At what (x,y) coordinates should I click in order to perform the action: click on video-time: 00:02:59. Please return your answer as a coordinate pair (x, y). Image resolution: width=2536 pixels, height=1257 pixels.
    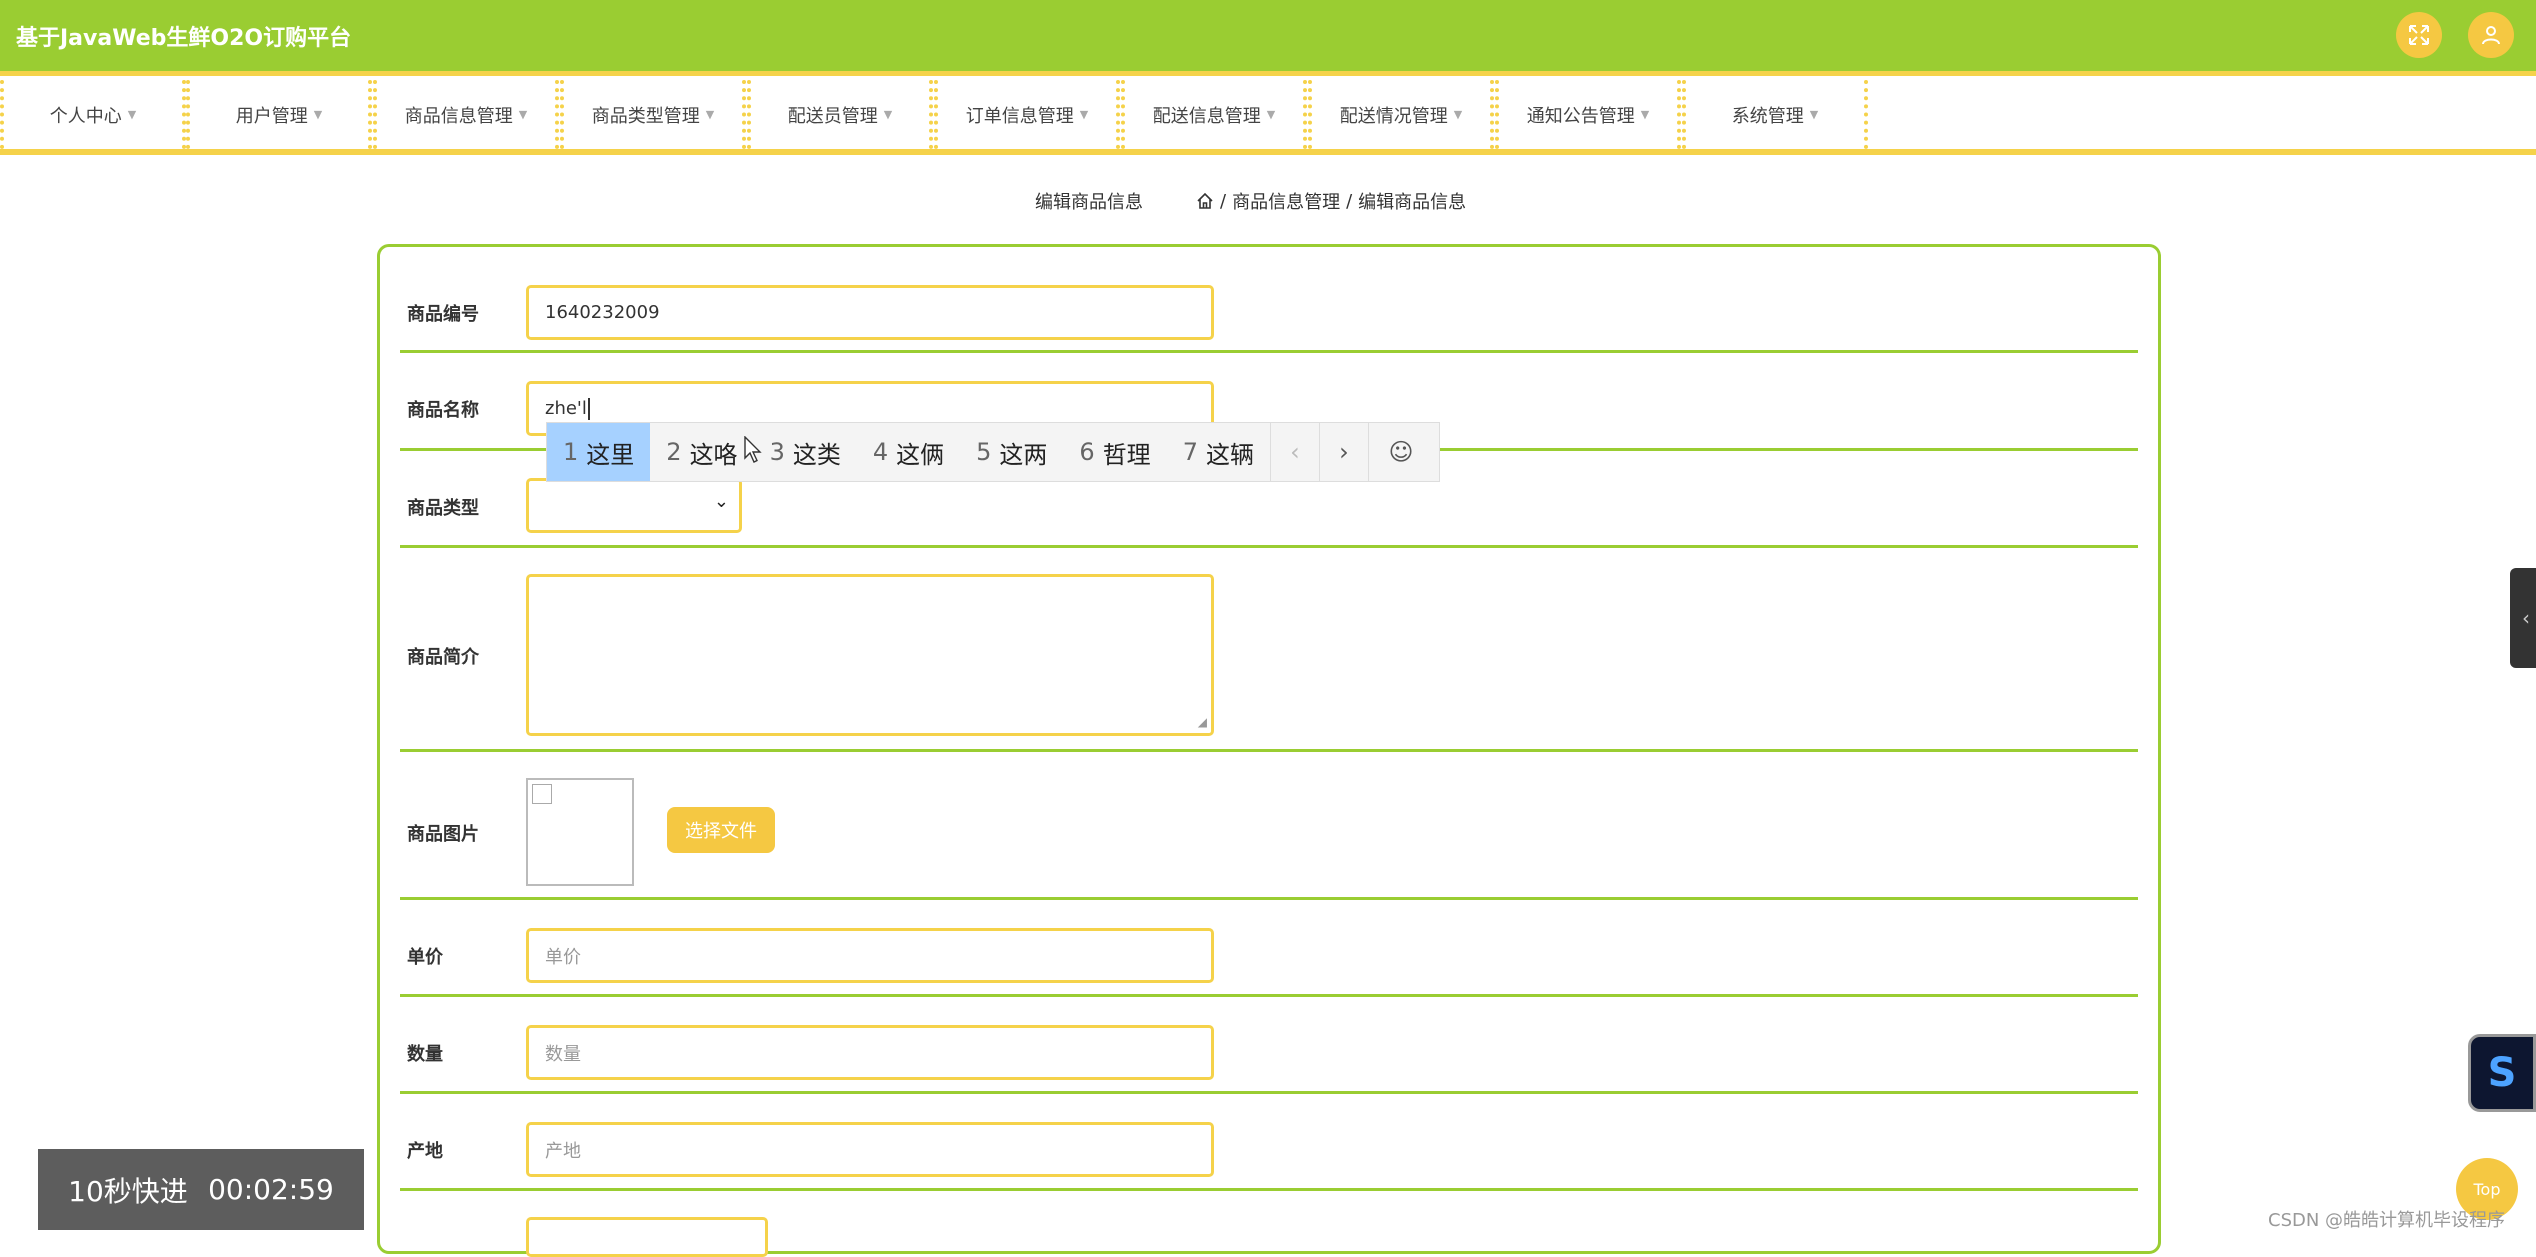
    Looking at the image, I should click on (271, 1189).